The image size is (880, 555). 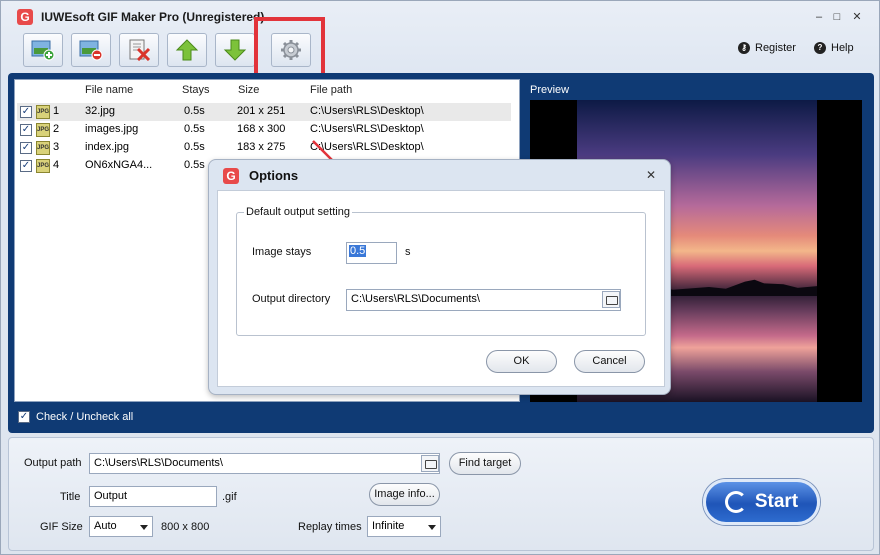 I want to click on image-stays-label: Image stays, so click(x=282, y=252).